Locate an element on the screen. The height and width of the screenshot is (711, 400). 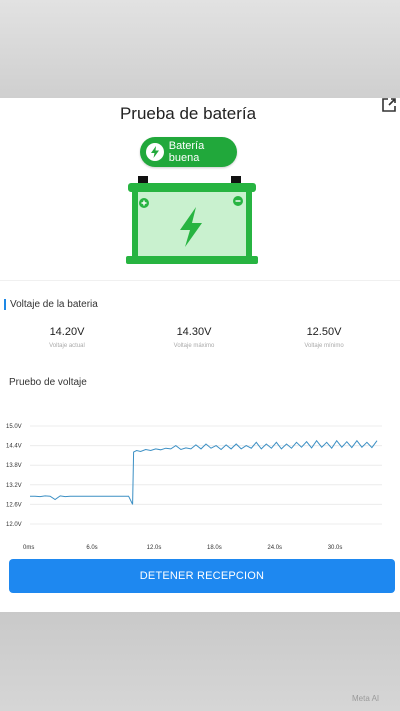
meta-ai-watermark: Meta AI is located at coordinates (366, 698).